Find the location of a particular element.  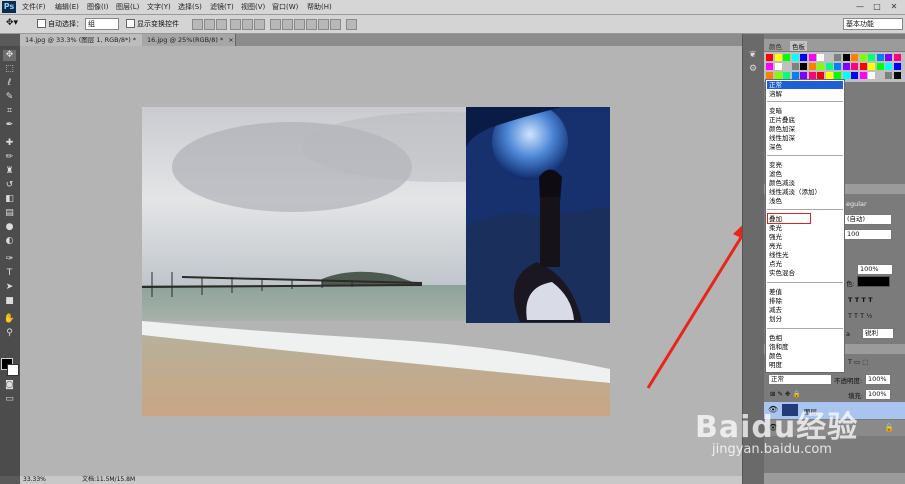

pen-tool-icon: ✑ is located at coordinates (9, 259).